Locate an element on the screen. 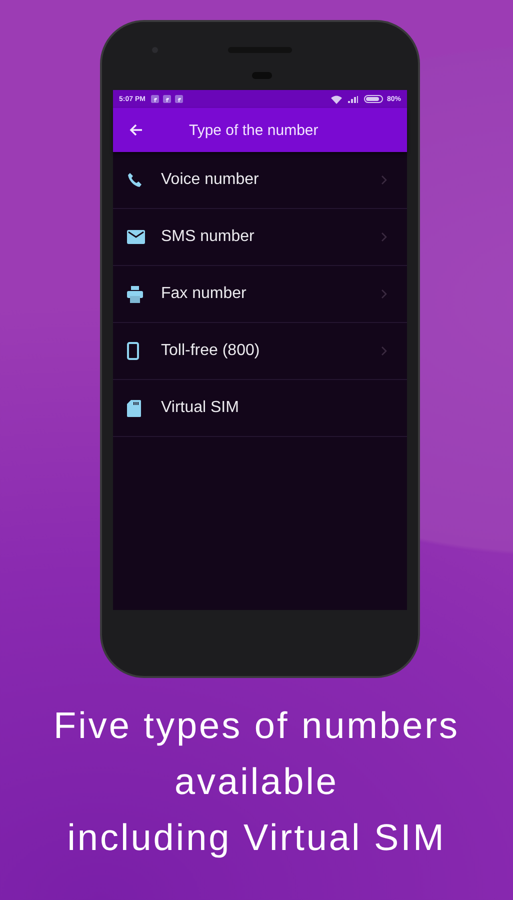 Image resolution: width=513 pixels, height=900 pixels. wifi-icon is located at coordinates (336, 99).